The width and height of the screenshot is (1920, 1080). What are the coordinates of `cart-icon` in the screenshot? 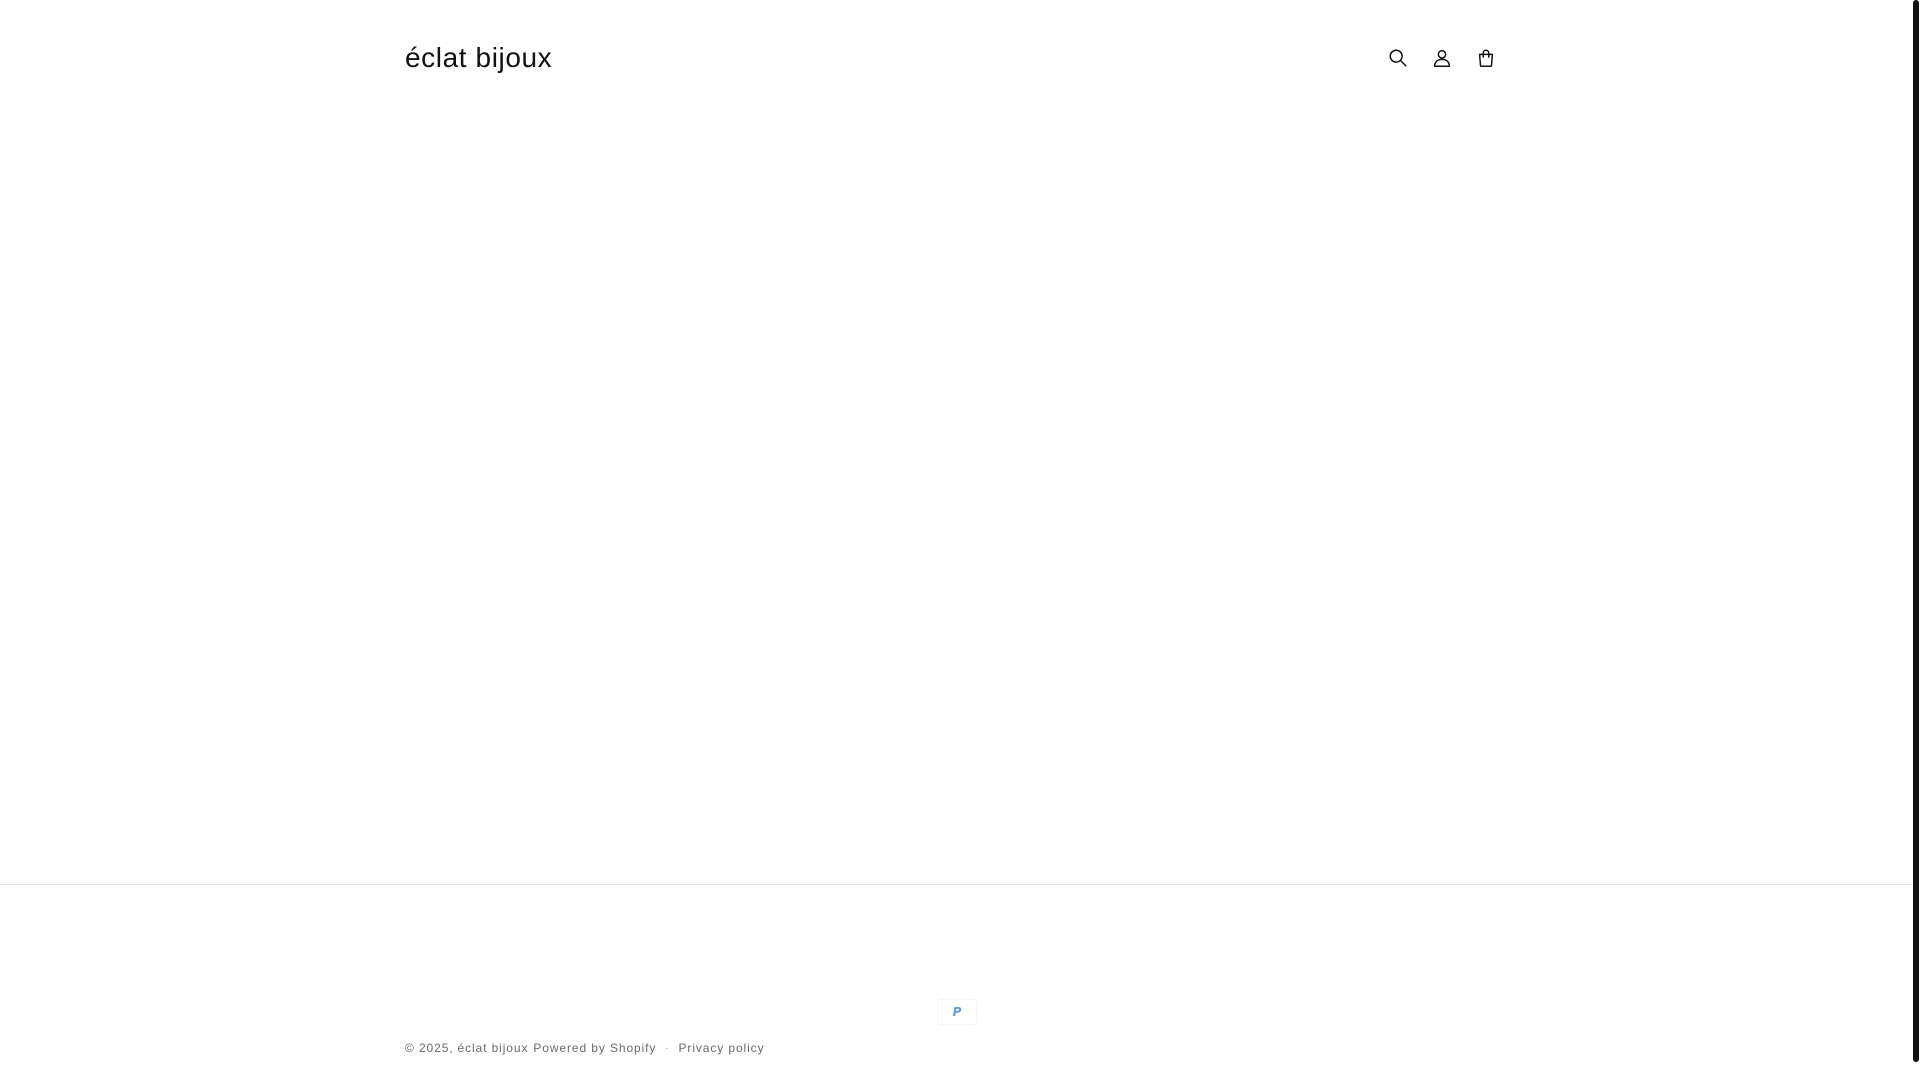 It's located at (1486, 58).